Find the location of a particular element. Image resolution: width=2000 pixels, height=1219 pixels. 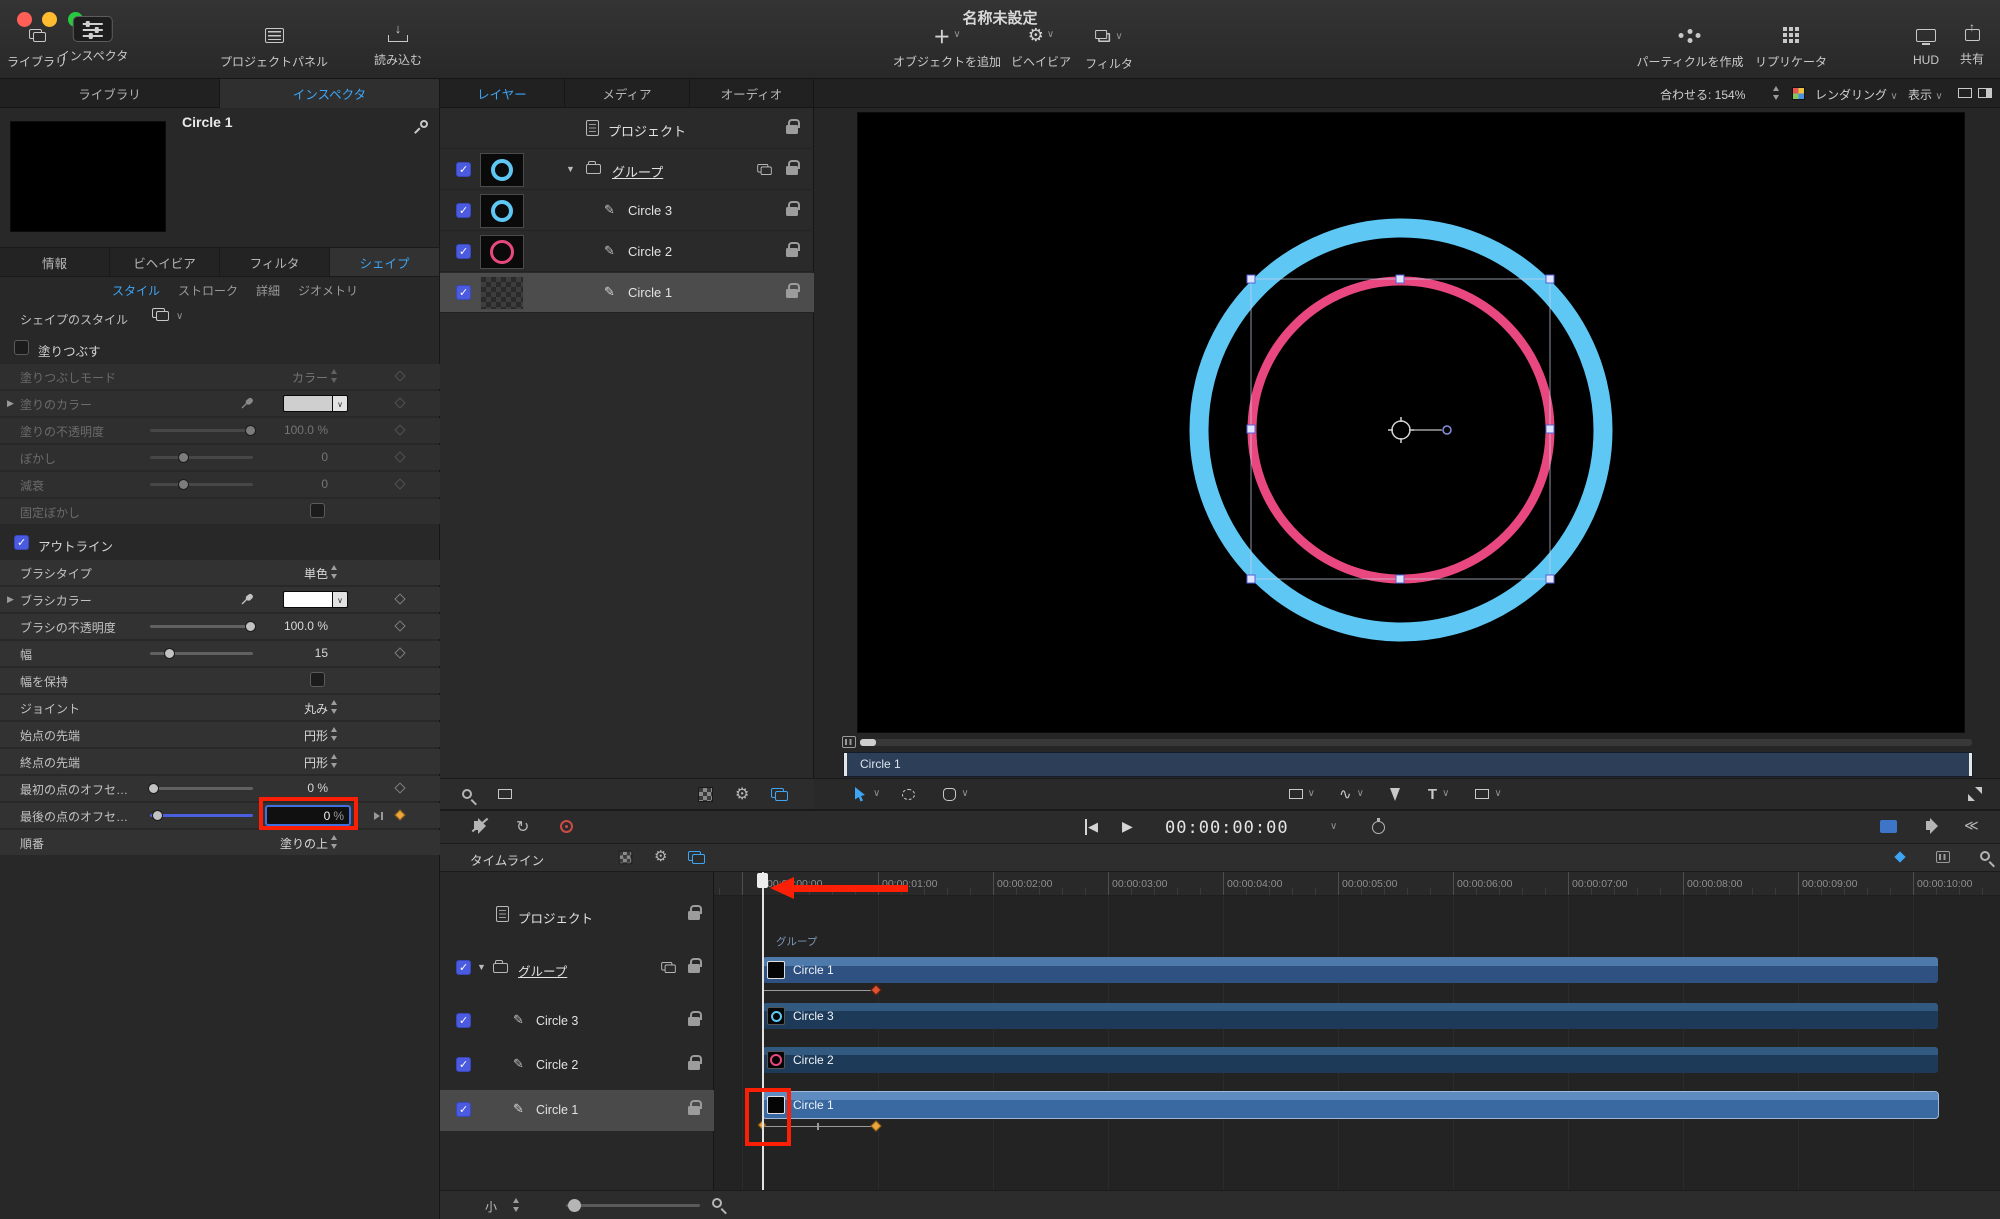

tab-inspector: インスペクタ is located at coordinates (330, 93).